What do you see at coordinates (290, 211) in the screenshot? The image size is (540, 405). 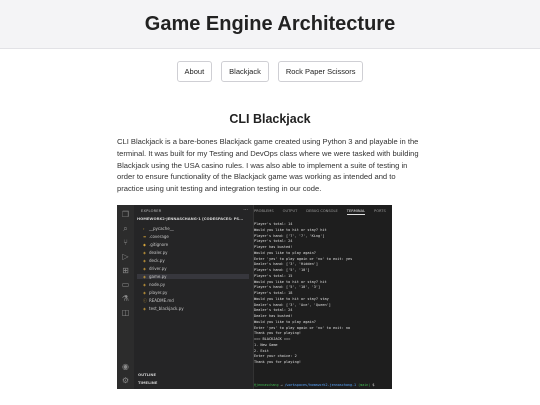 I see `tab-output: OUTPUT` at bounding box center [290, 211].